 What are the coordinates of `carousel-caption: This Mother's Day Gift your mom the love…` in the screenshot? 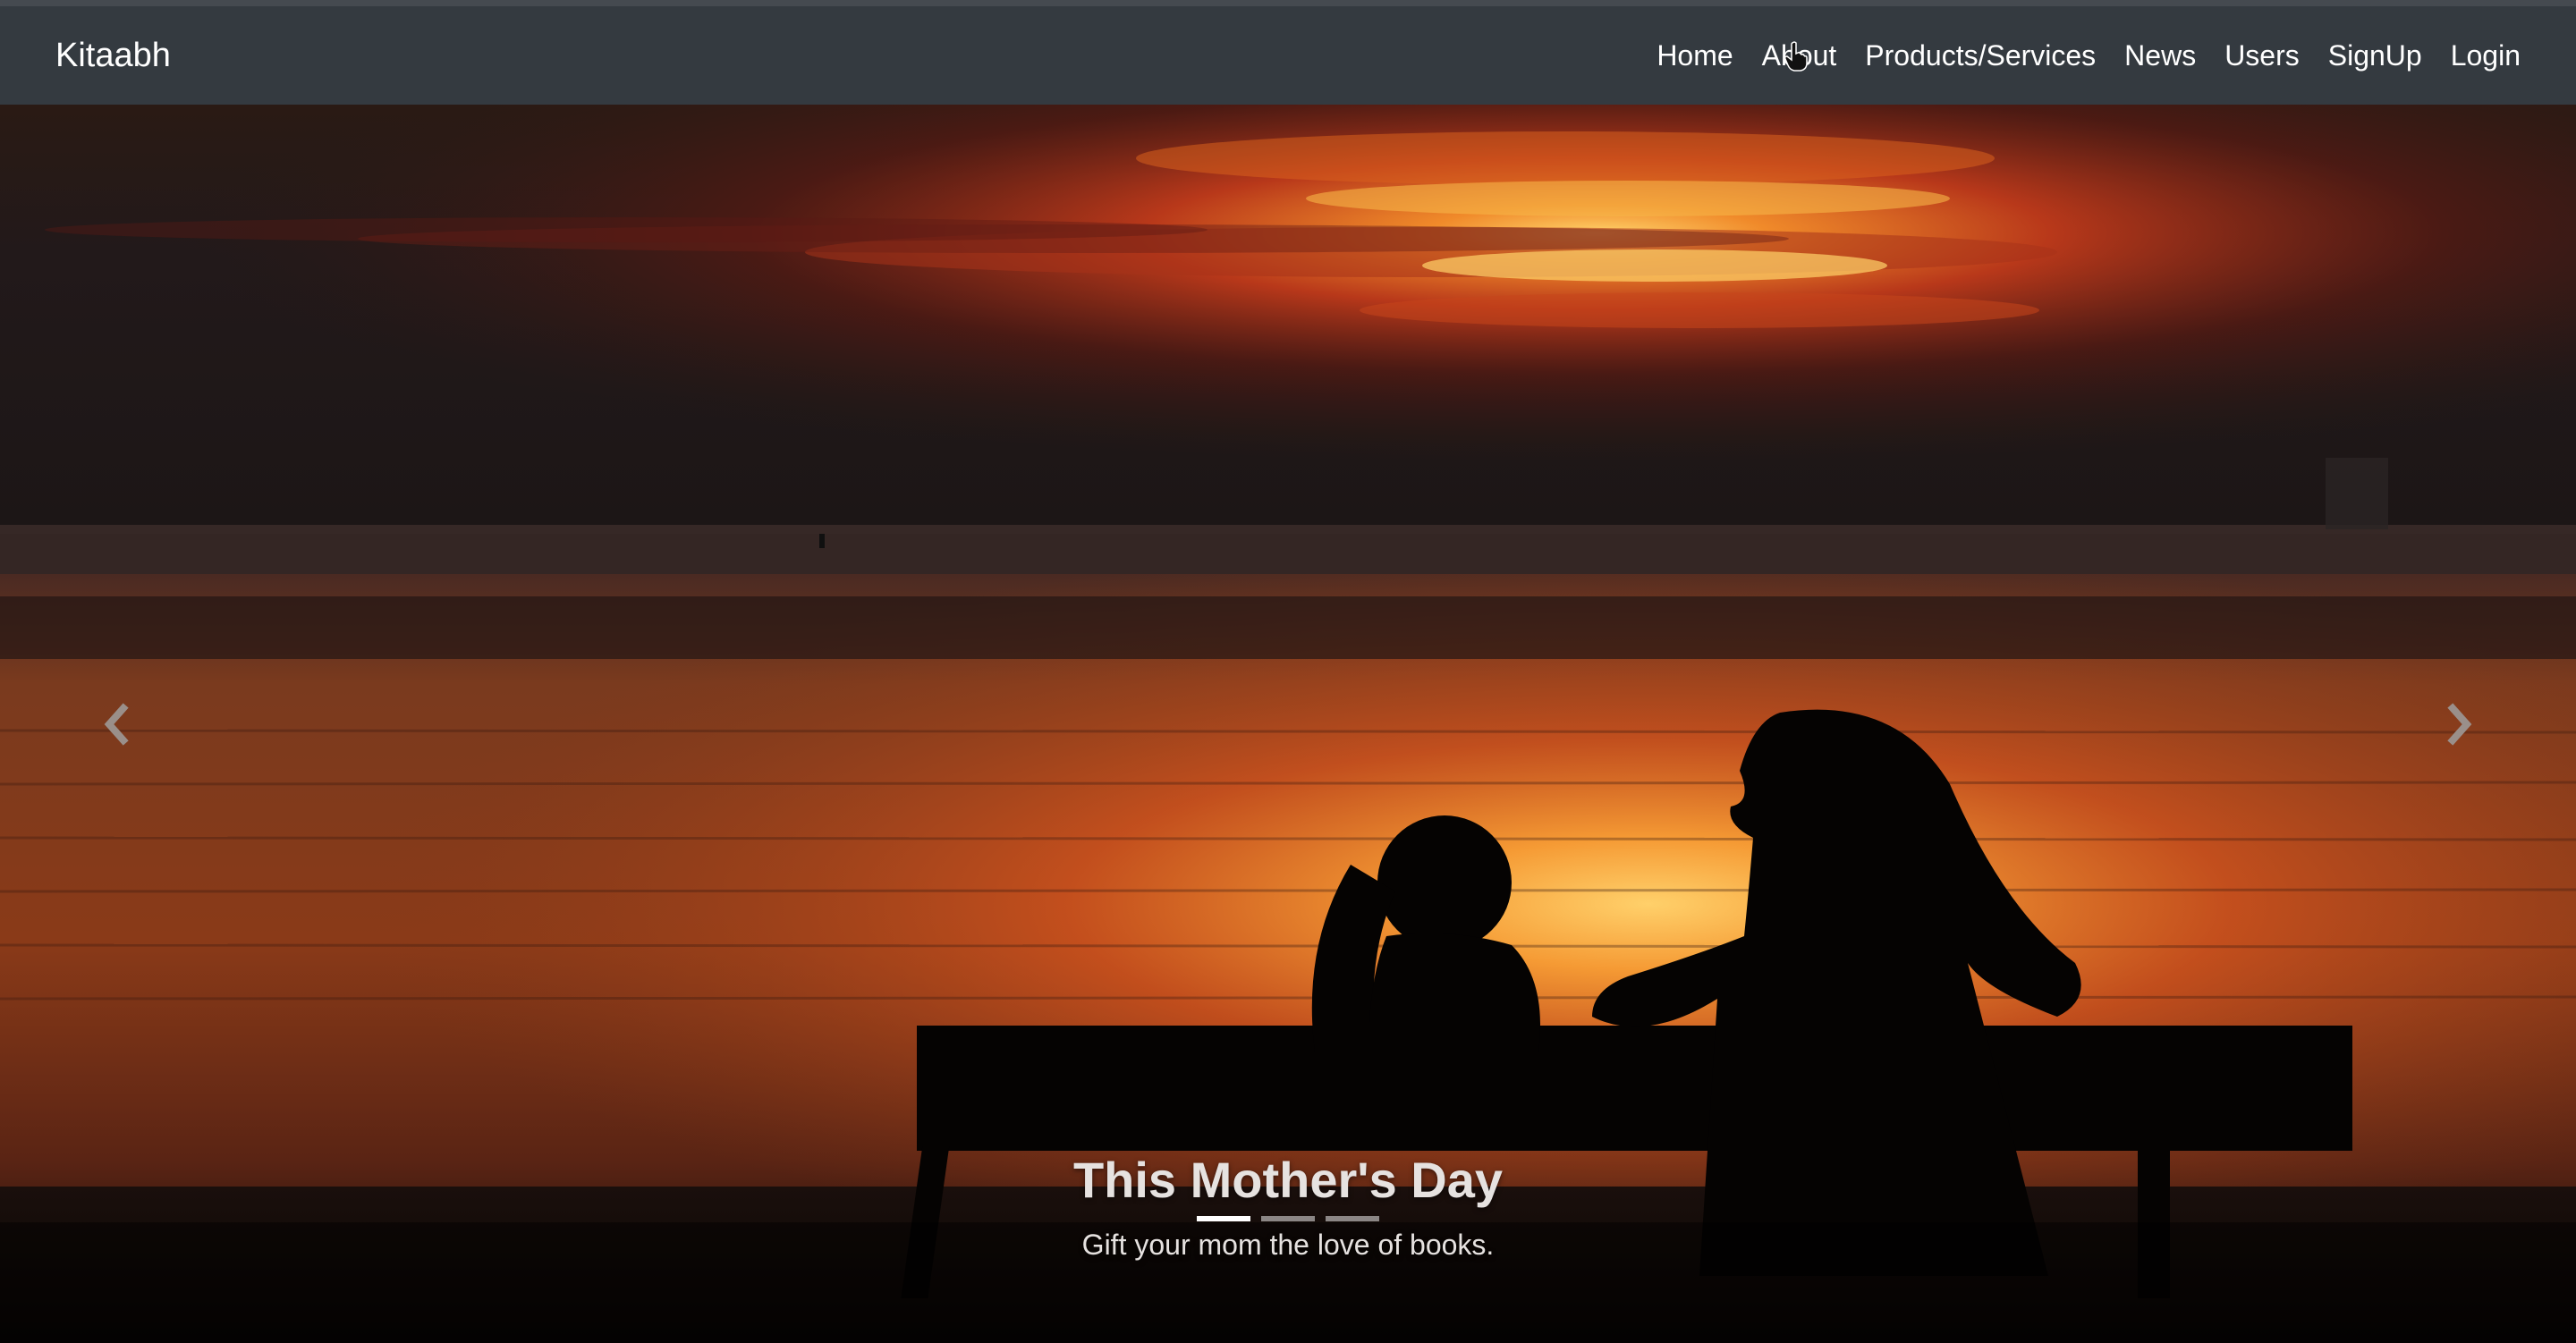 It's located at (1288, 1206).